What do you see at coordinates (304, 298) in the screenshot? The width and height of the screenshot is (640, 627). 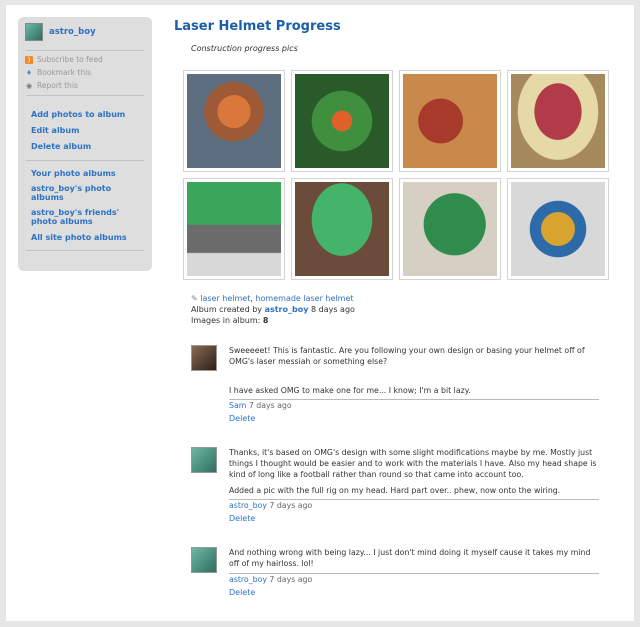 I see `tag-link: homemade laser helmet` at bounding box center [304, 298].